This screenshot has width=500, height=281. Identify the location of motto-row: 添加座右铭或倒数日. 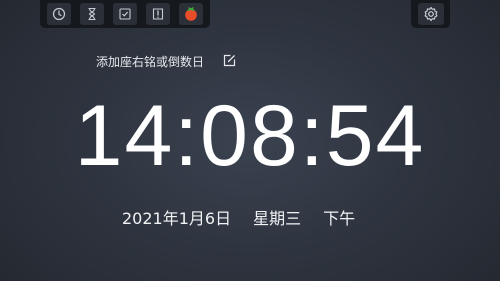
(166, 61).